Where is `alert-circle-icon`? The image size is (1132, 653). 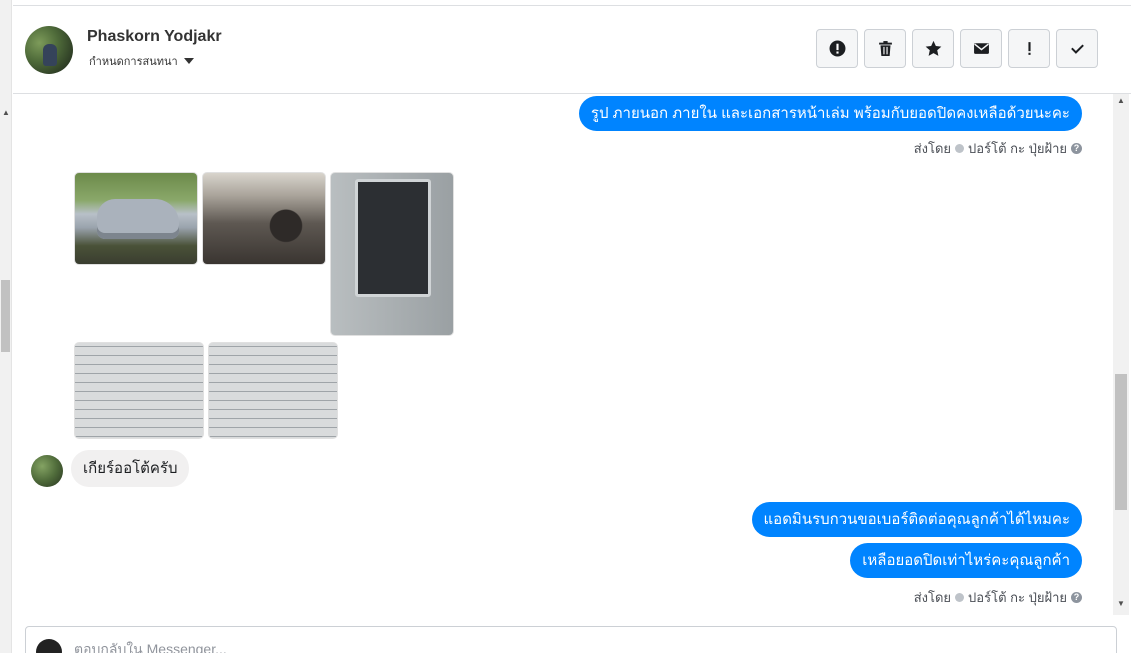
alert-circle-icon is located at coordinates (837, 48).